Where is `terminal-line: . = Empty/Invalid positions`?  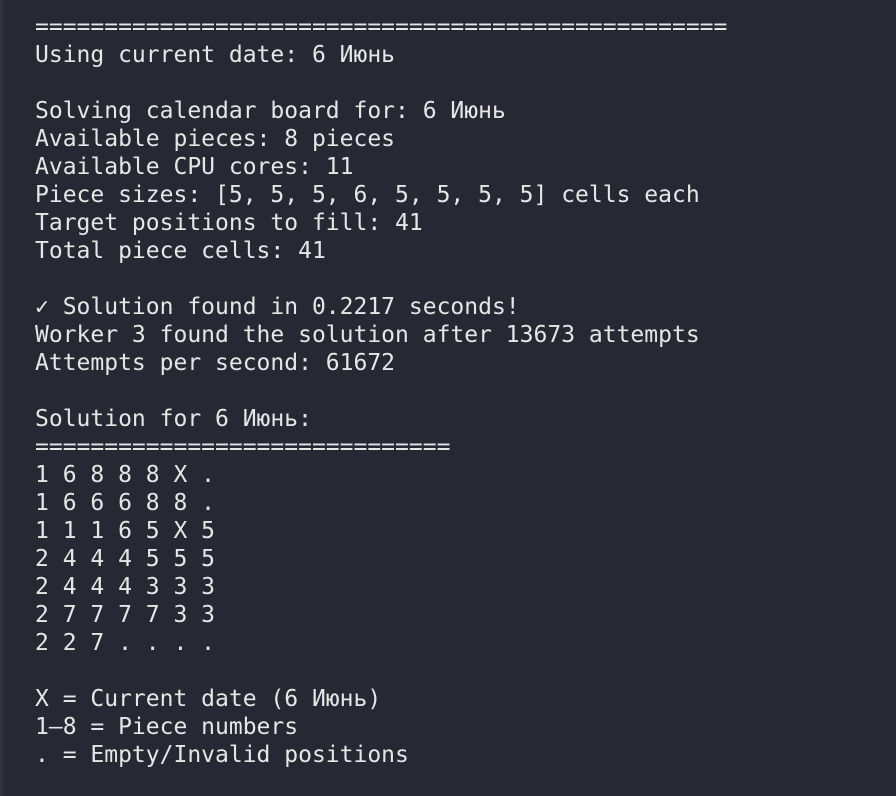 terminal-line: . = Empty/Invalid positions is located at coordinates (222, 755).